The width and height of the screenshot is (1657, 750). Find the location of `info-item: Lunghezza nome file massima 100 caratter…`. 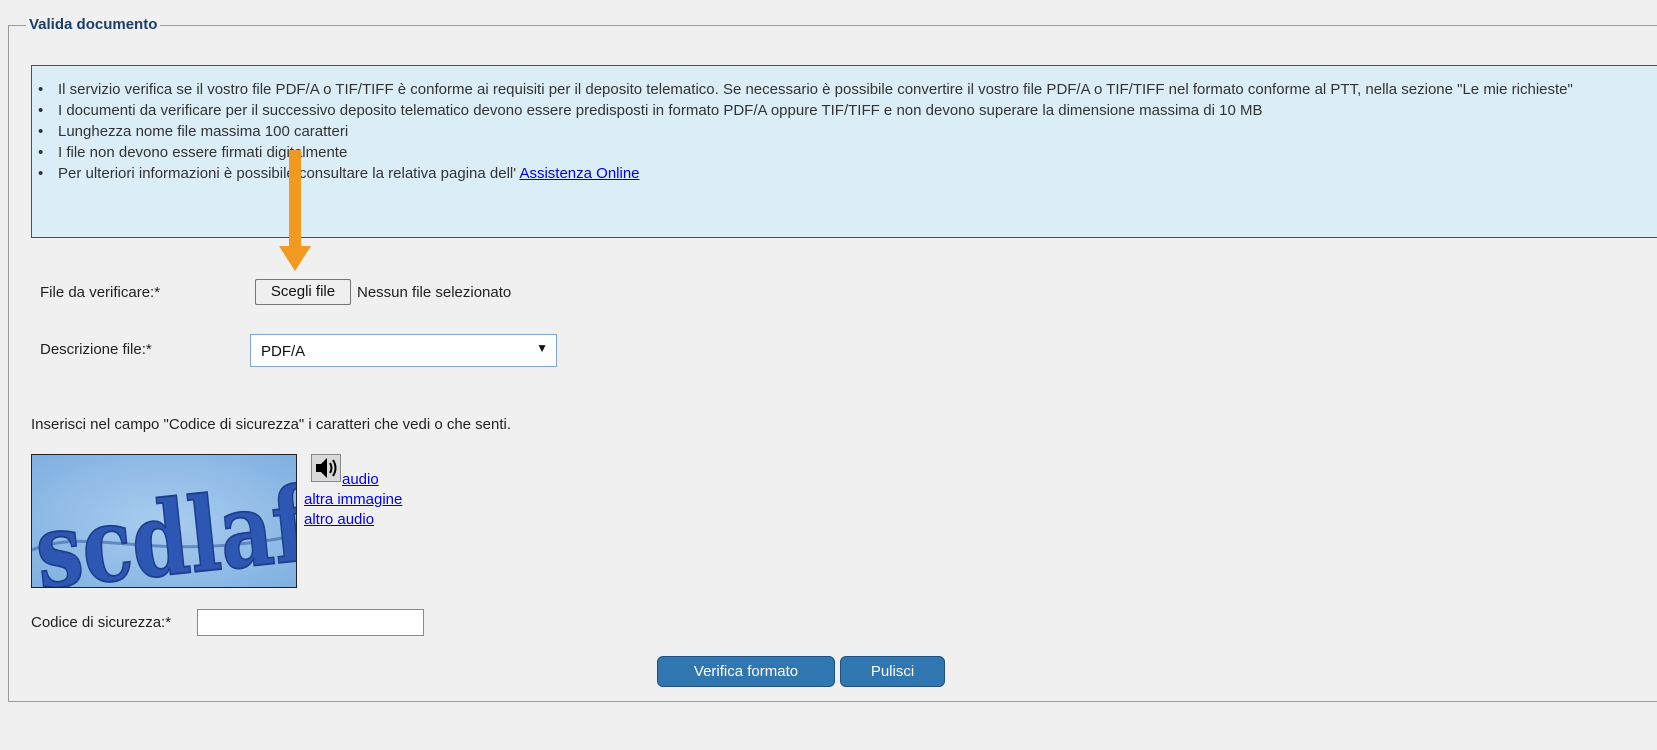

info-item: Lunghezza nome file massima 100 caratter… is located at coordinates (832, 131).